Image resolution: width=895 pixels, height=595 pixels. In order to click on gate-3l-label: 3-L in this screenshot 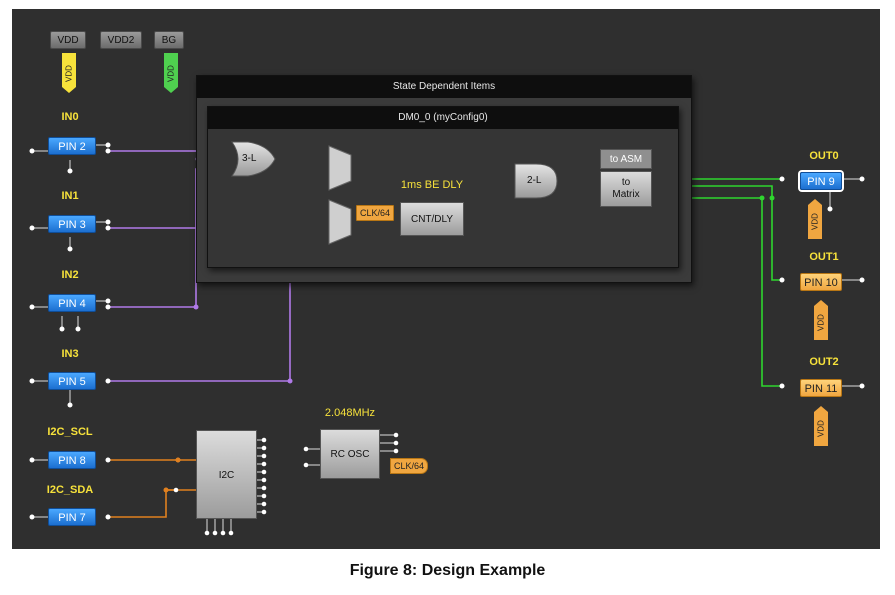, I will do `click(249, 158)`.